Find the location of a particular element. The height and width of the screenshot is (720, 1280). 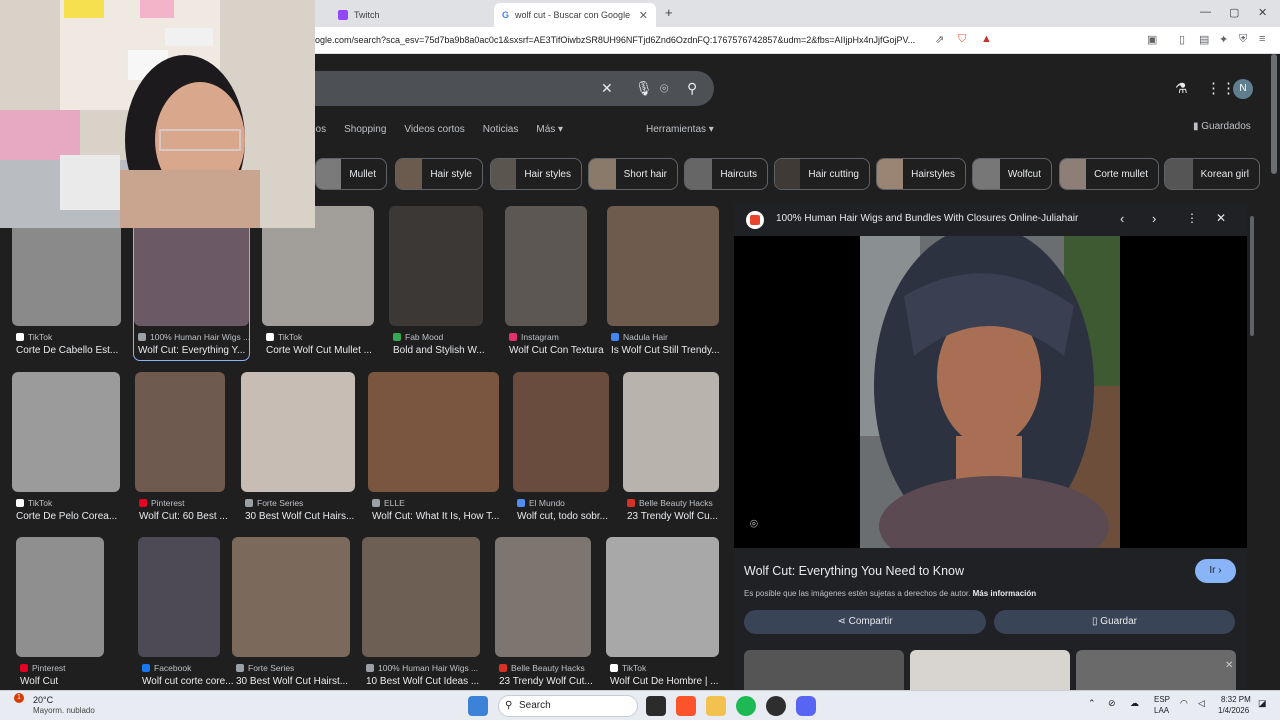

share-icon: ⇗ is located at coordinates (939, 39).